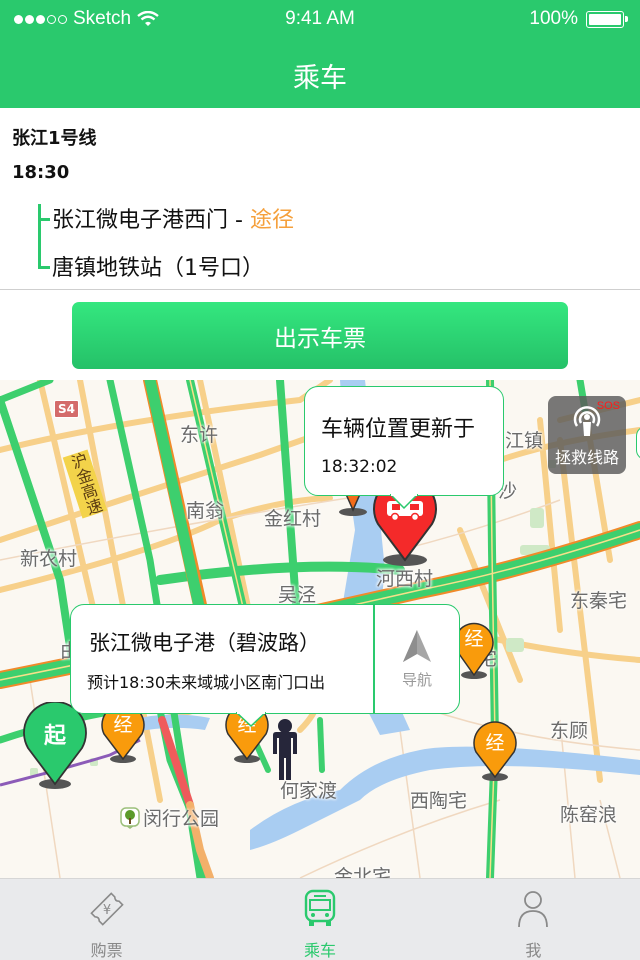 This screenshot has height=960, width=640. Describe the element at coordinates (205, 511) in the screenshot. I see `map-label-nanweng: 南翁` at that location.